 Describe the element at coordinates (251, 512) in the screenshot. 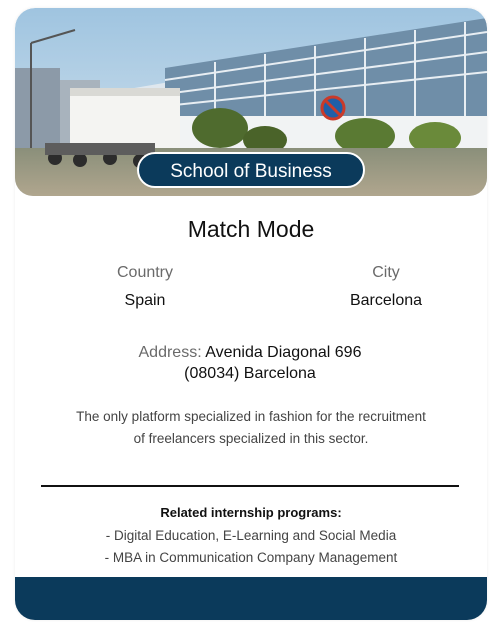

I see `programs-title: Related internship programs:` at that location.